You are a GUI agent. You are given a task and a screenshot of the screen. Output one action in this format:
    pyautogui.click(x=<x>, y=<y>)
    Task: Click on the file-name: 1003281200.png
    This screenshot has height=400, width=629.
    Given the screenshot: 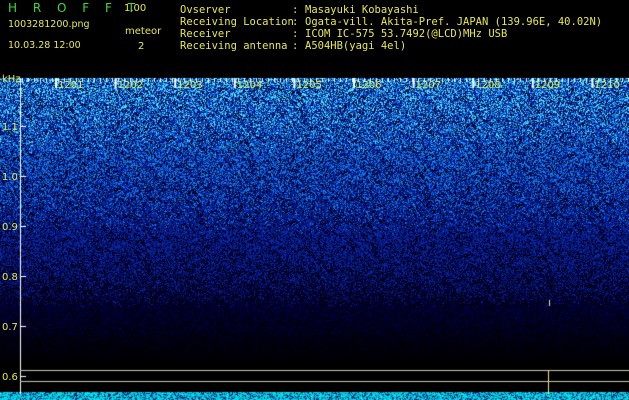 What is the action you would take?
    pyautogui.click(x=49, y=24)
    